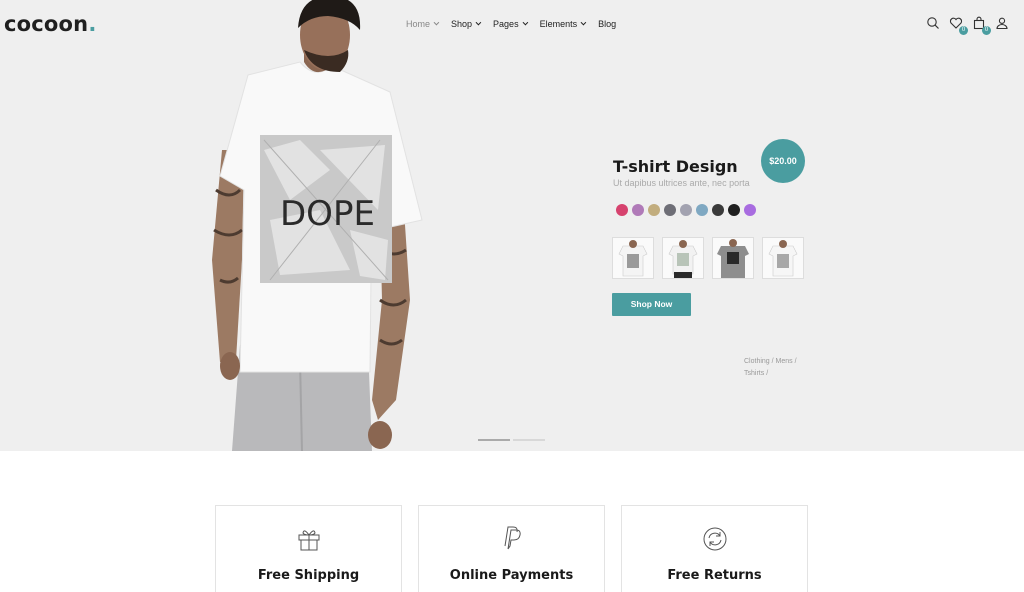 This screenshot has height=592, width=1024. What do you see at coordinates (754, 373) in the screenshot?
I see `breadcrumb-tshirts: Tshirts` at bounding box center [754, 373].